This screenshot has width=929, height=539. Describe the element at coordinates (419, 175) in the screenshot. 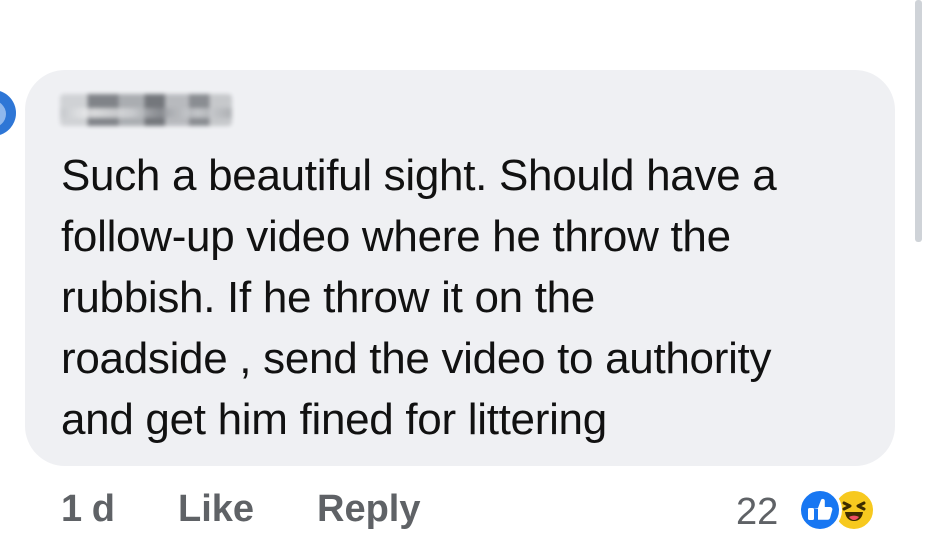

I see `comment-line: Such a beautiful sight. Should have a` at that location.